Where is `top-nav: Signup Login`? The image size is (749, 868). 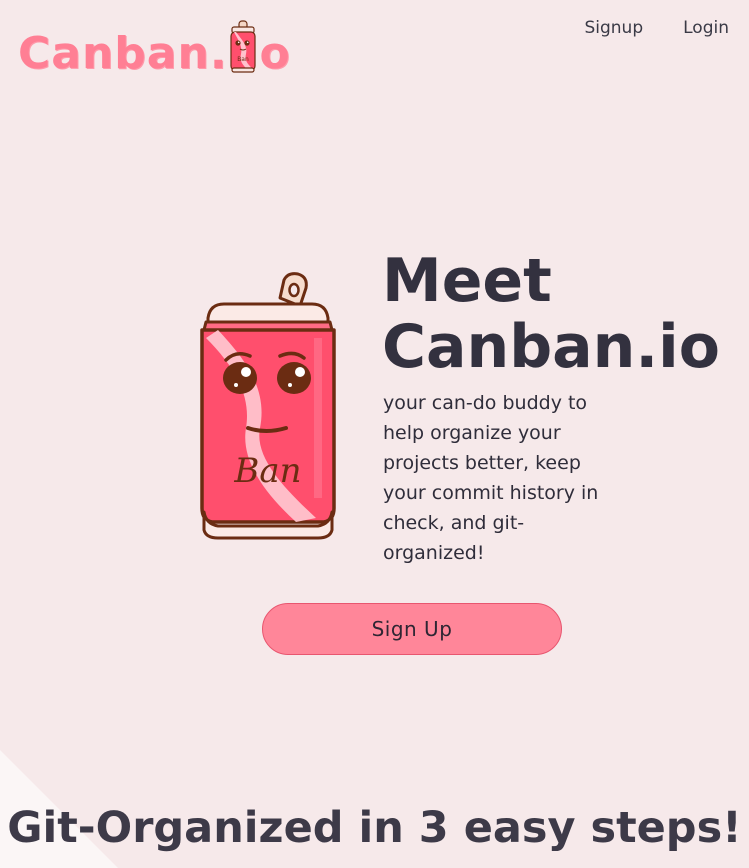 top-nav: Signup Login is located at coordinates (656, 28).